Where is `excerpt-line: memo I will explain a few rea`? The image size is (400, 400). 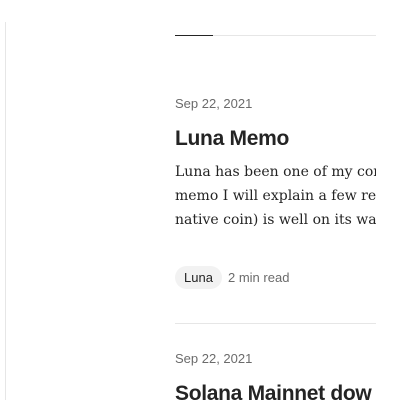 excerpt-line: memo I will explain a few rea is located at coordinates (275, 196).